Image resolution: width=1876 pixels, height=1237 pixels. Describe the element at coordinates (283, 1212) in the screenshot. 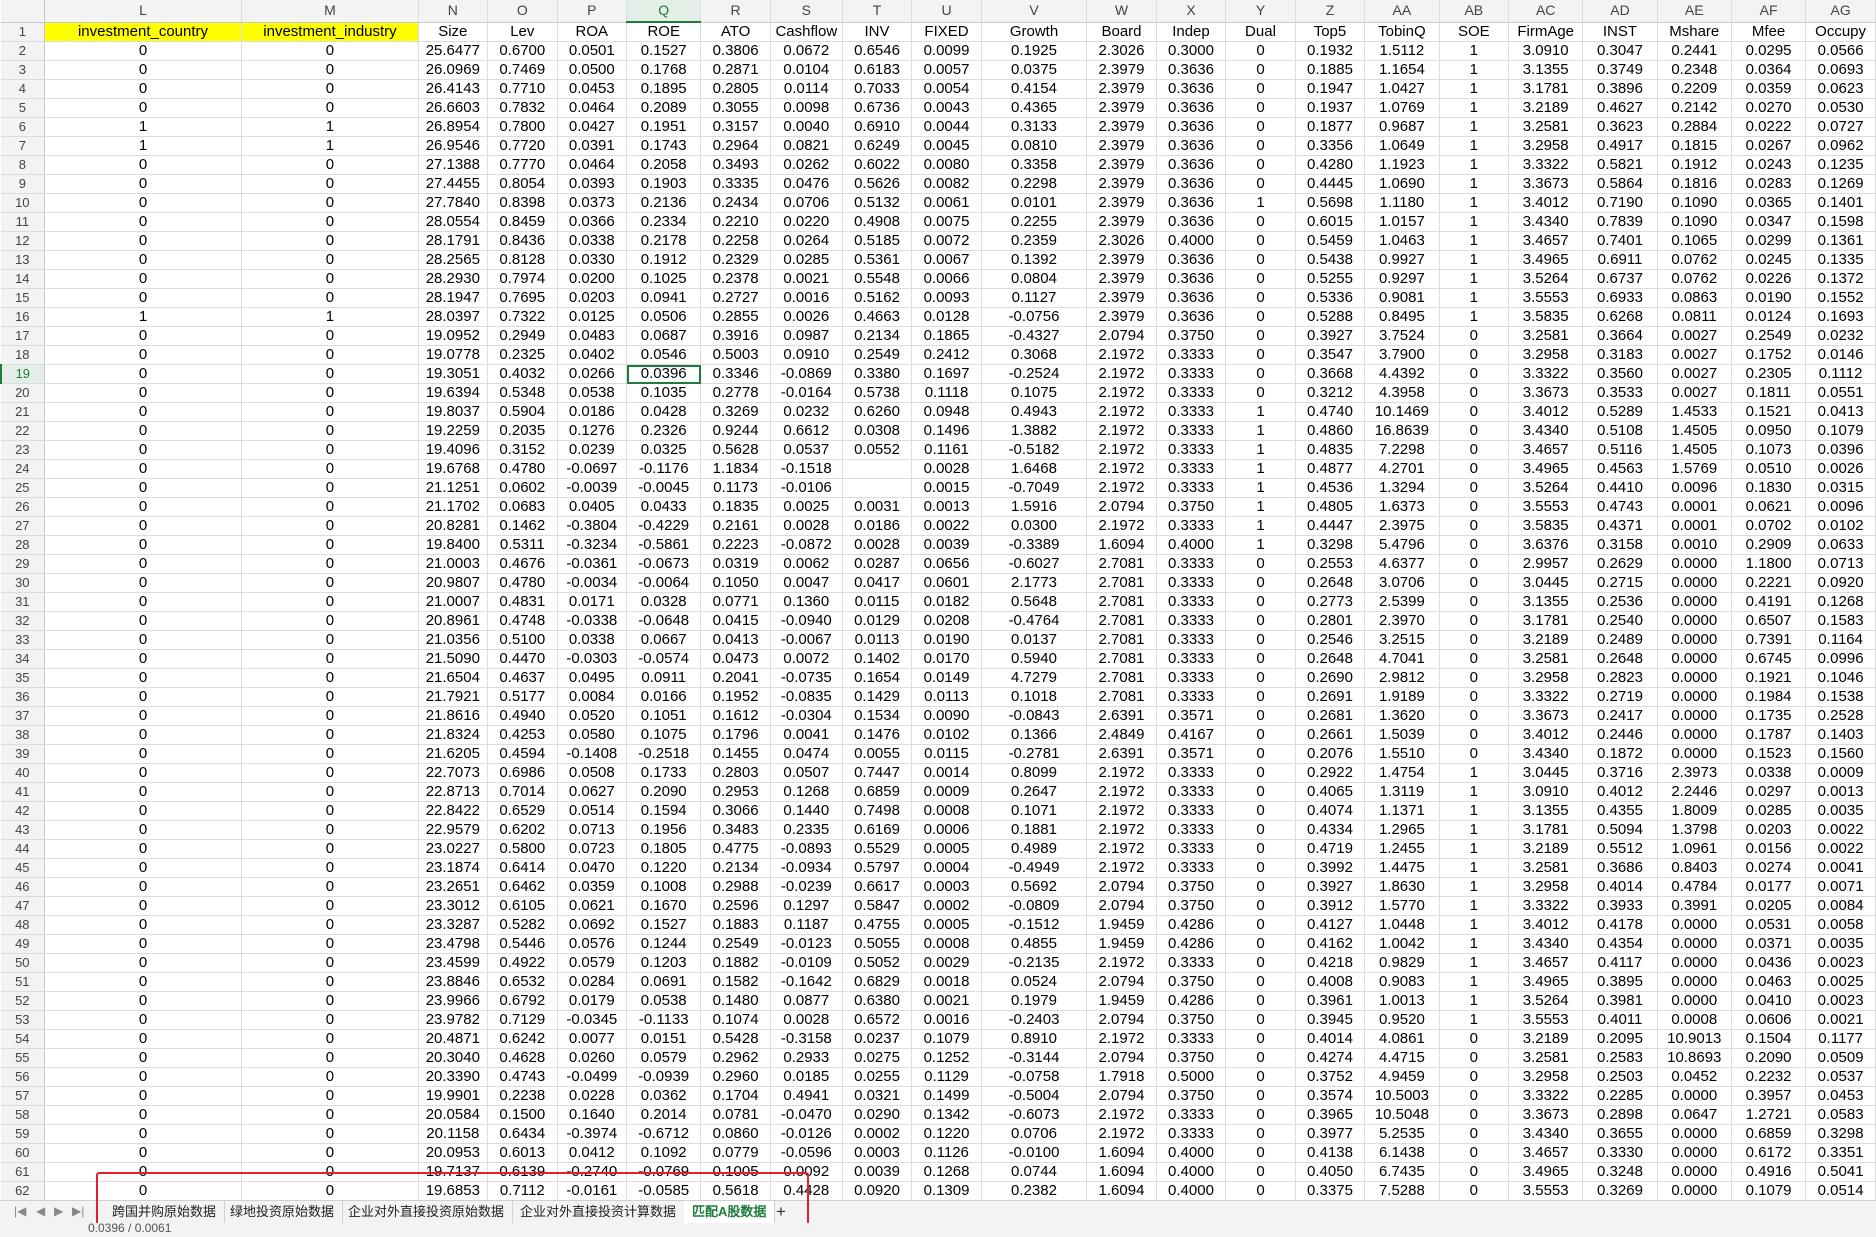

I see `sheet-tab: 绿地投资原始数据` at that location.